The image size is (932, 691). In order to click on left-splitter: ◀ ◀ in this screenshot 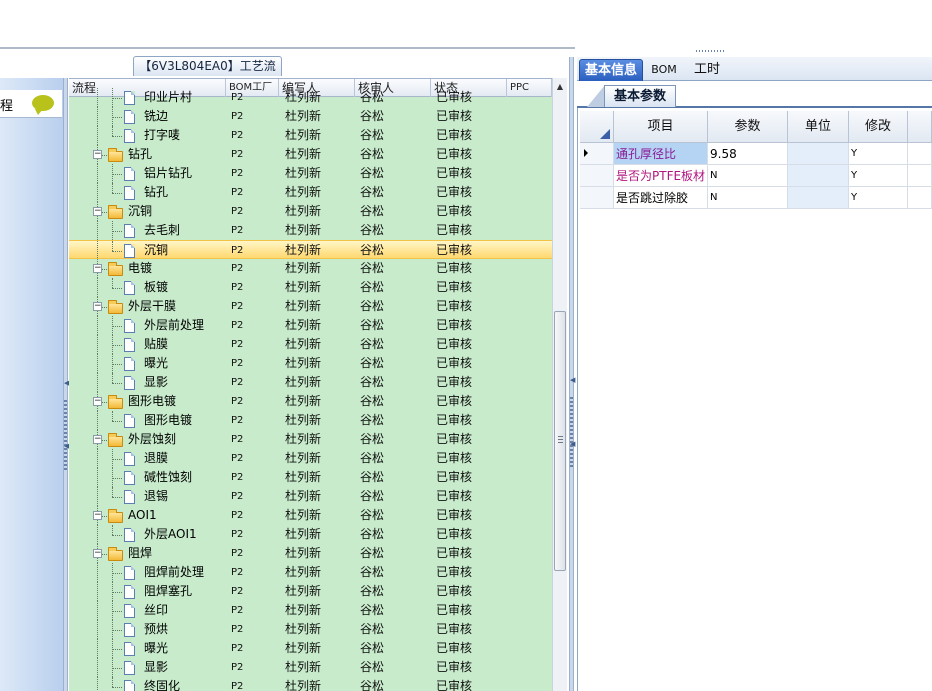, I will do `click(66, 384)`.